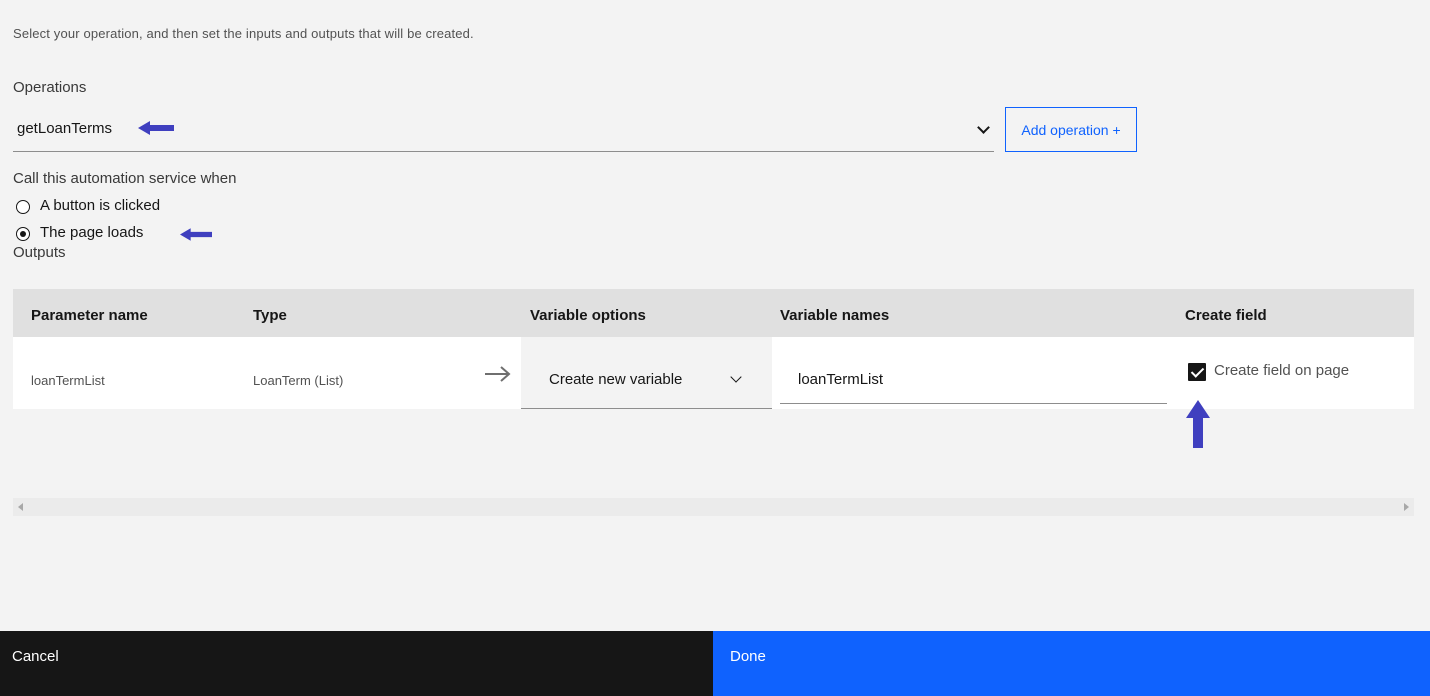 The height and width of the screenshot is (696, 1430). Describe the element at coordinates (841, 379) in the screenshot. I see `variable-name-value: loanTermList` at that location.